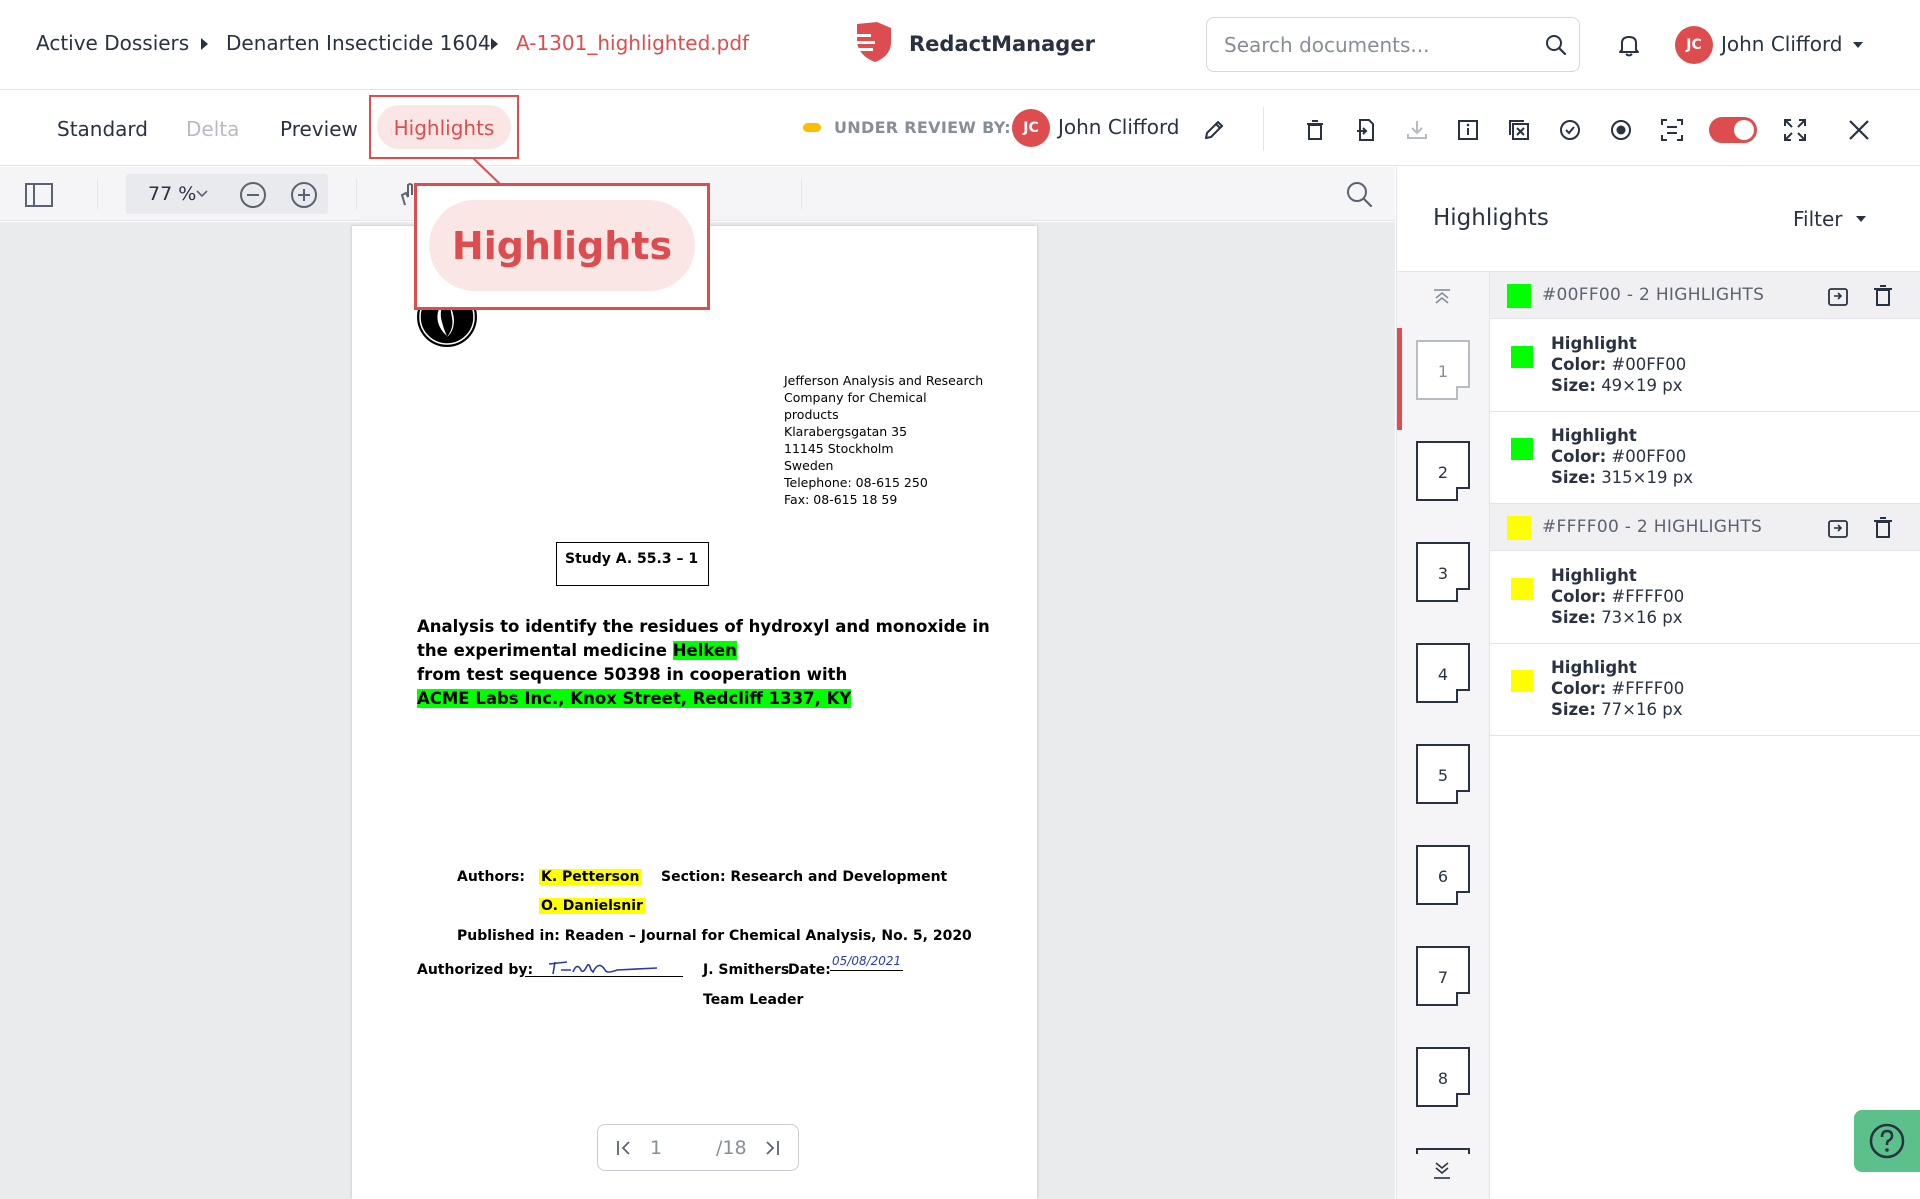 The width and height of the screenshot is (1920, 1199). What do you see at coordinates (812, 127) in the screenshot?
I see `status-indicator` at bounding box center [812, 127].